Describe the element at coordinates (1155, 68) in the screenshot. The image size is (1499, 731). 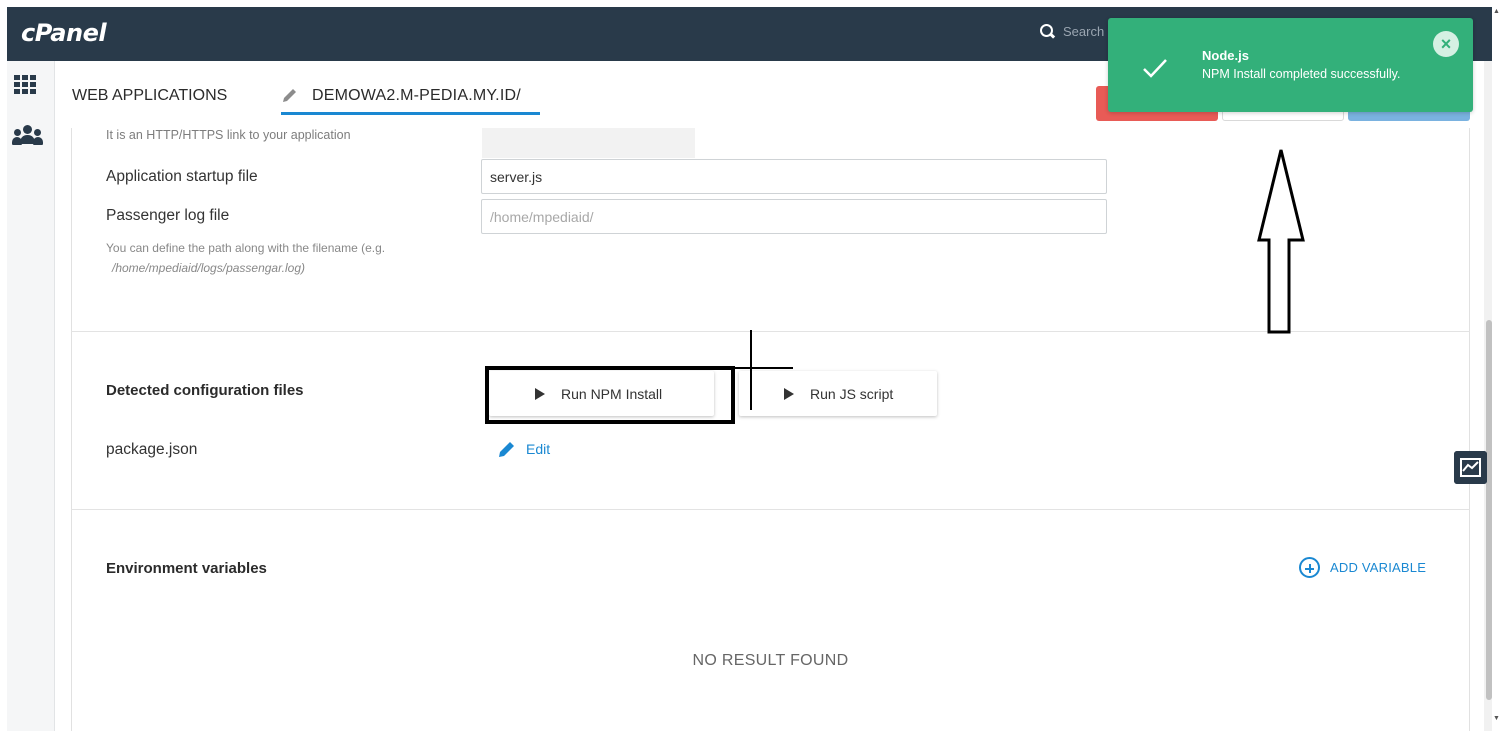
I see `checkmark-icon` at that location.